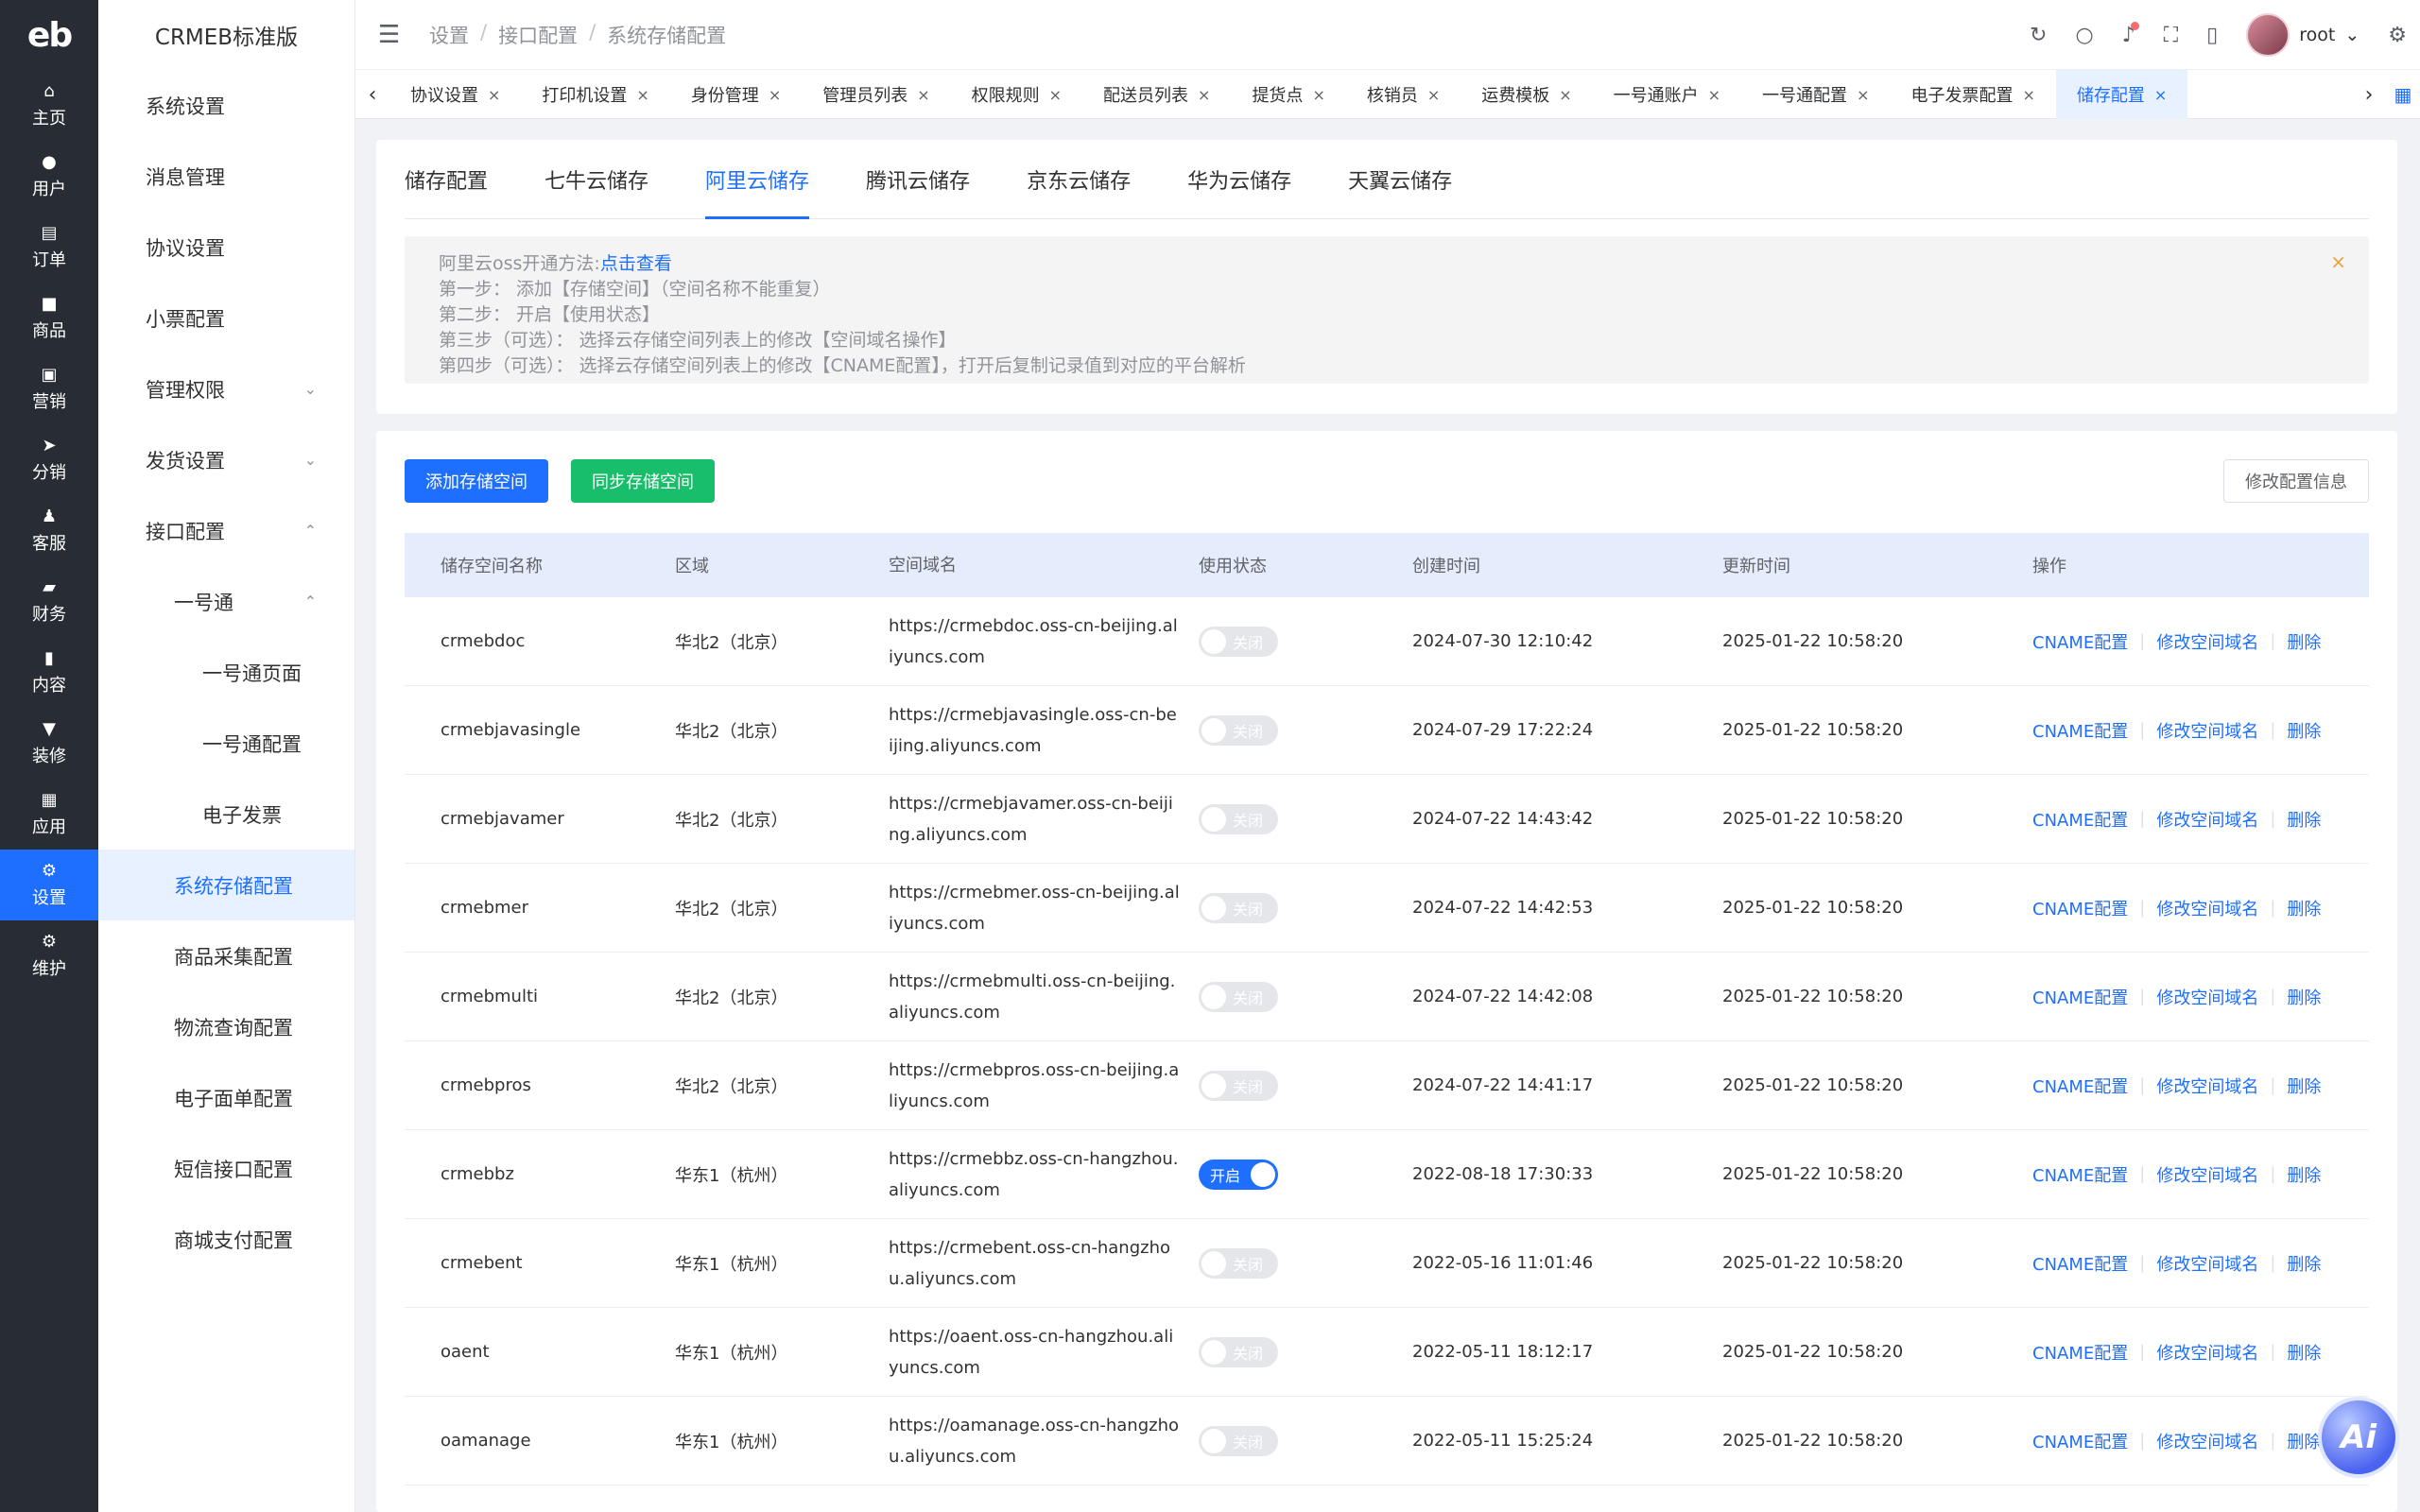 The height and width of the screenshot is (1512, 2420). I want to click on submenu-item: 电子发票, so click(226, 814).